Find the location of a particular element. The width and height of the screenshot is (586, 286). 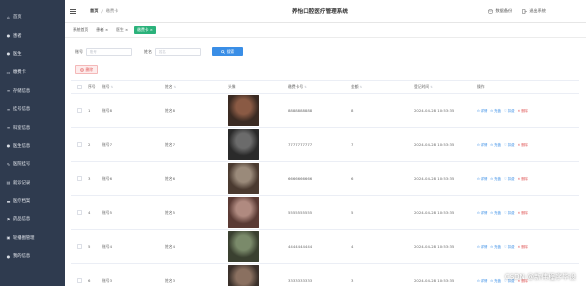

sidebar-item-doctor: ● 医生 is located at coordinates (32, 54).